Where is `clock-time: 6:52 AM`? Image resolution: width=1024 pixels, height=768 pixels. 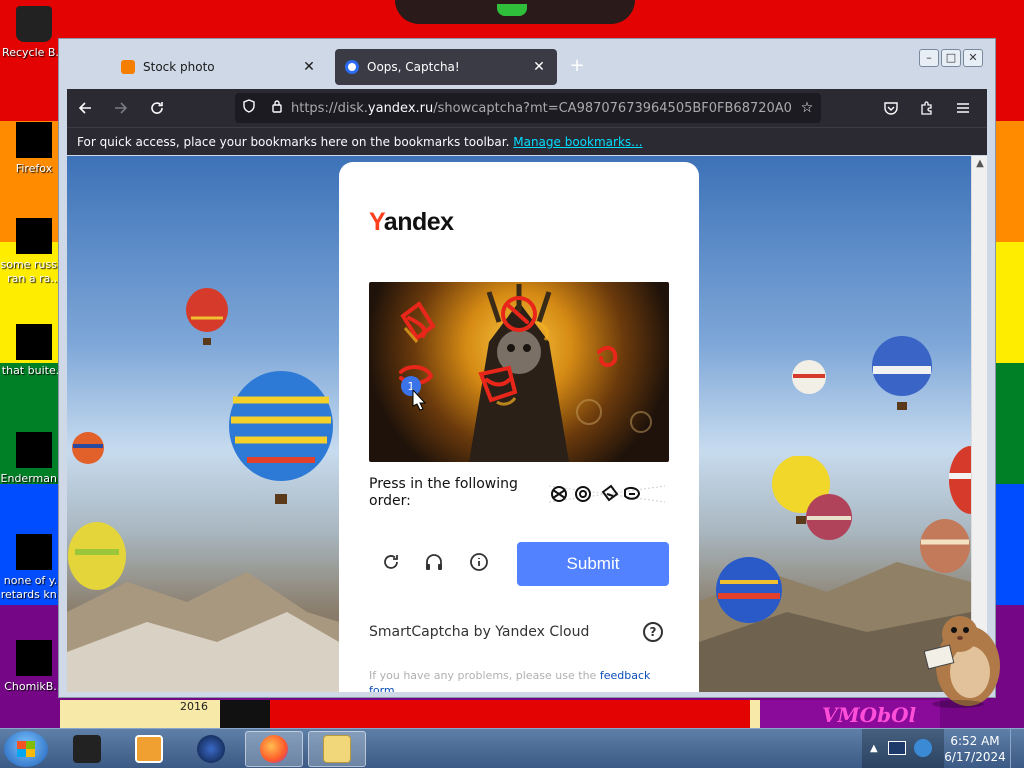
clock-time: 6:52 AM is located at coordinates (975, 741).